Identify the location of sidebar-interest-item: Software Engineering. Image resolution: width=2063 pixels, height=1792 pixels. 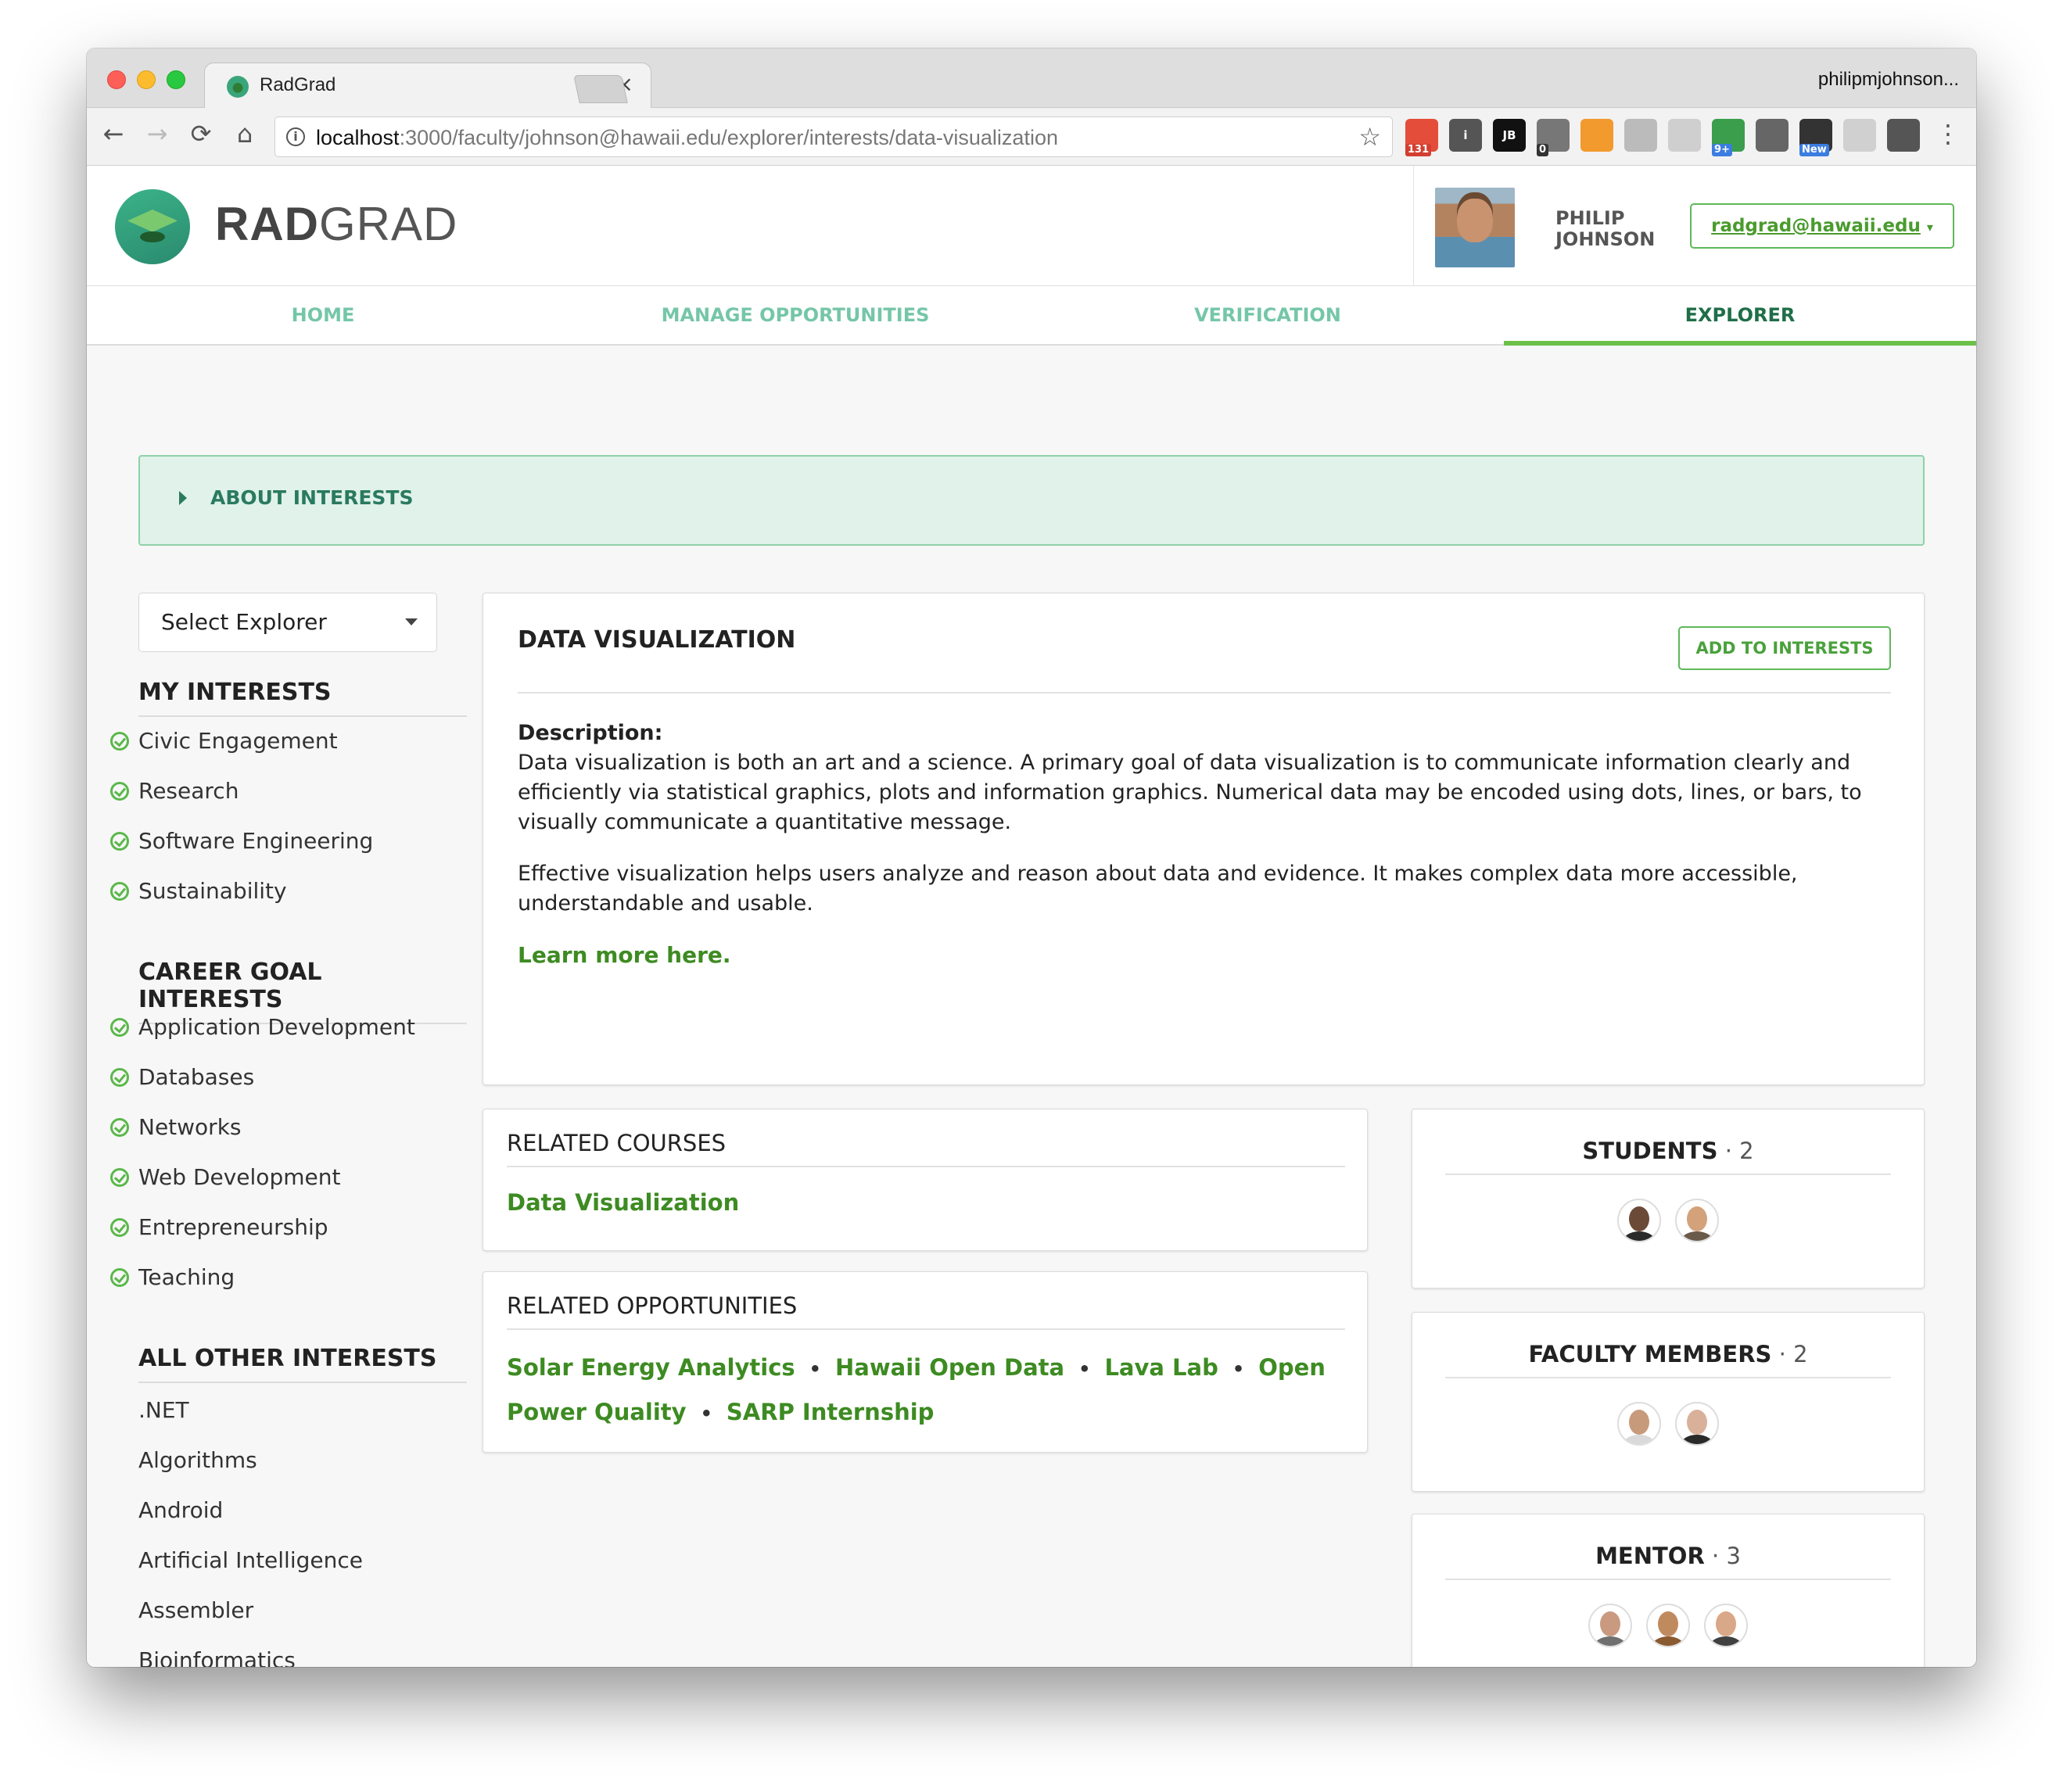
(290, 841).